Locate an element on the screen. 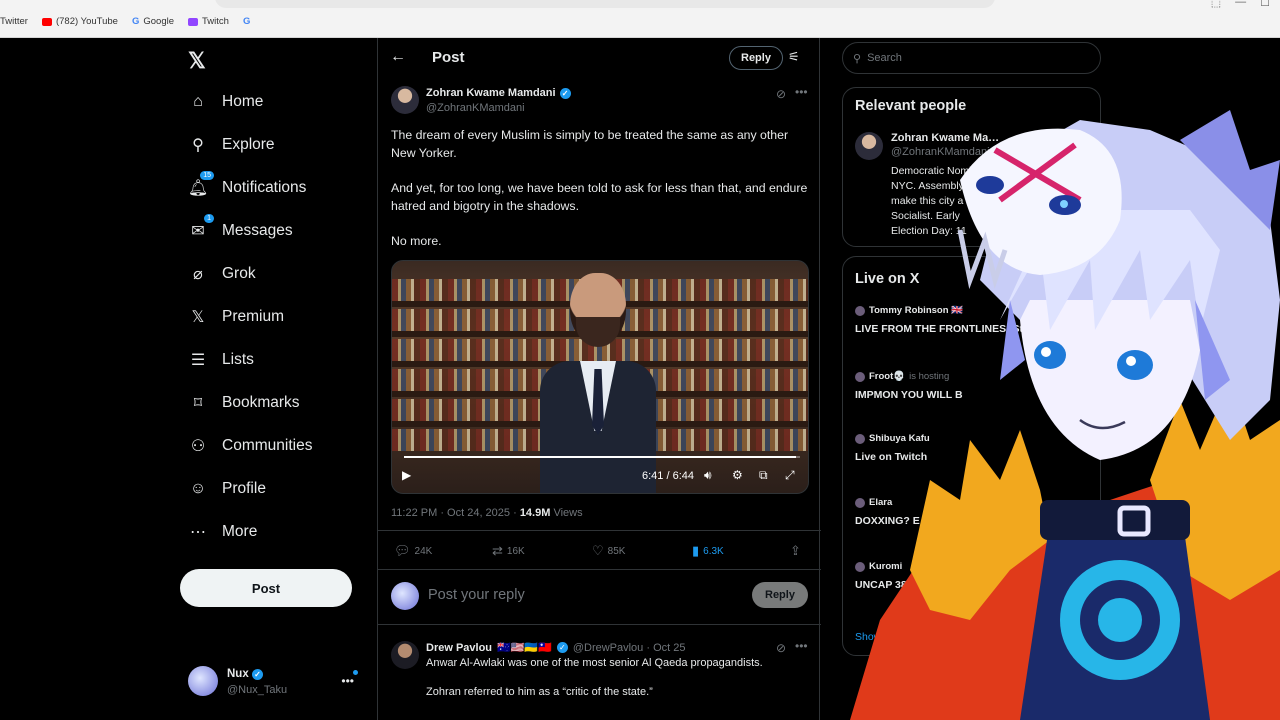 The height and width of the screenshot is (720, 1280). relevant-person-handle: @ZohranKMamdani is located at coordinates (940, 152).